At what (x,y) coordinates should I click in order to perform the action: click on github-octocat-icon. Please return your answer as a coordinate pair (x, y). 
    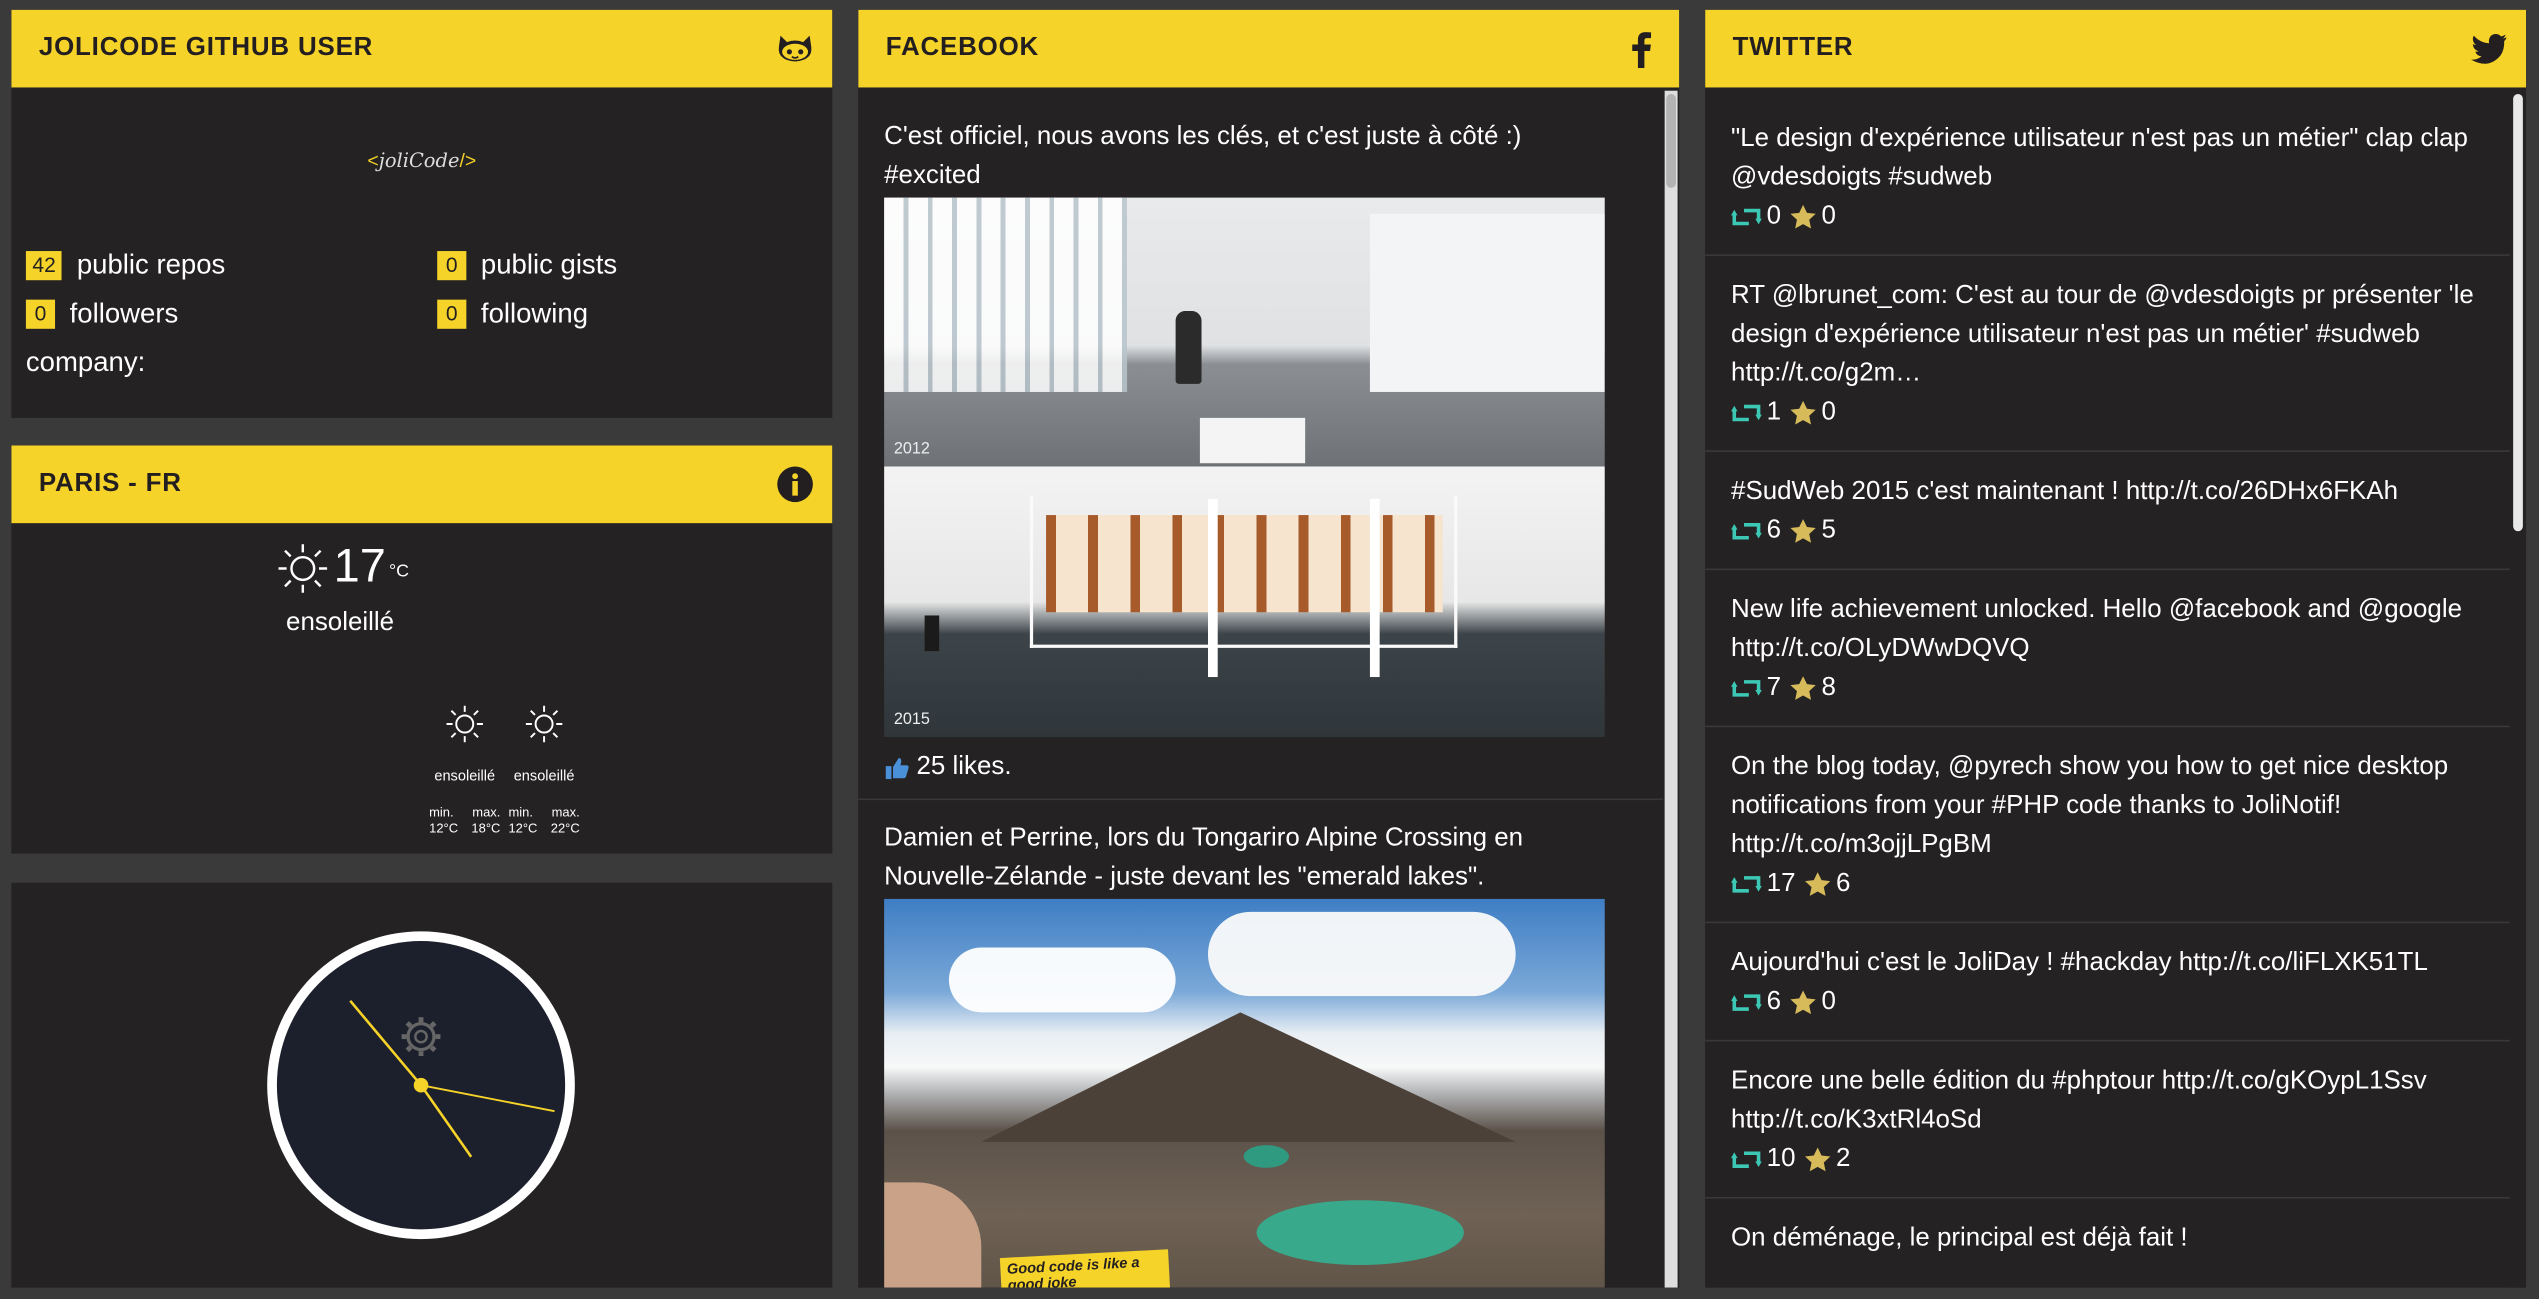
    Looking at the image, I should click on (795, 49).